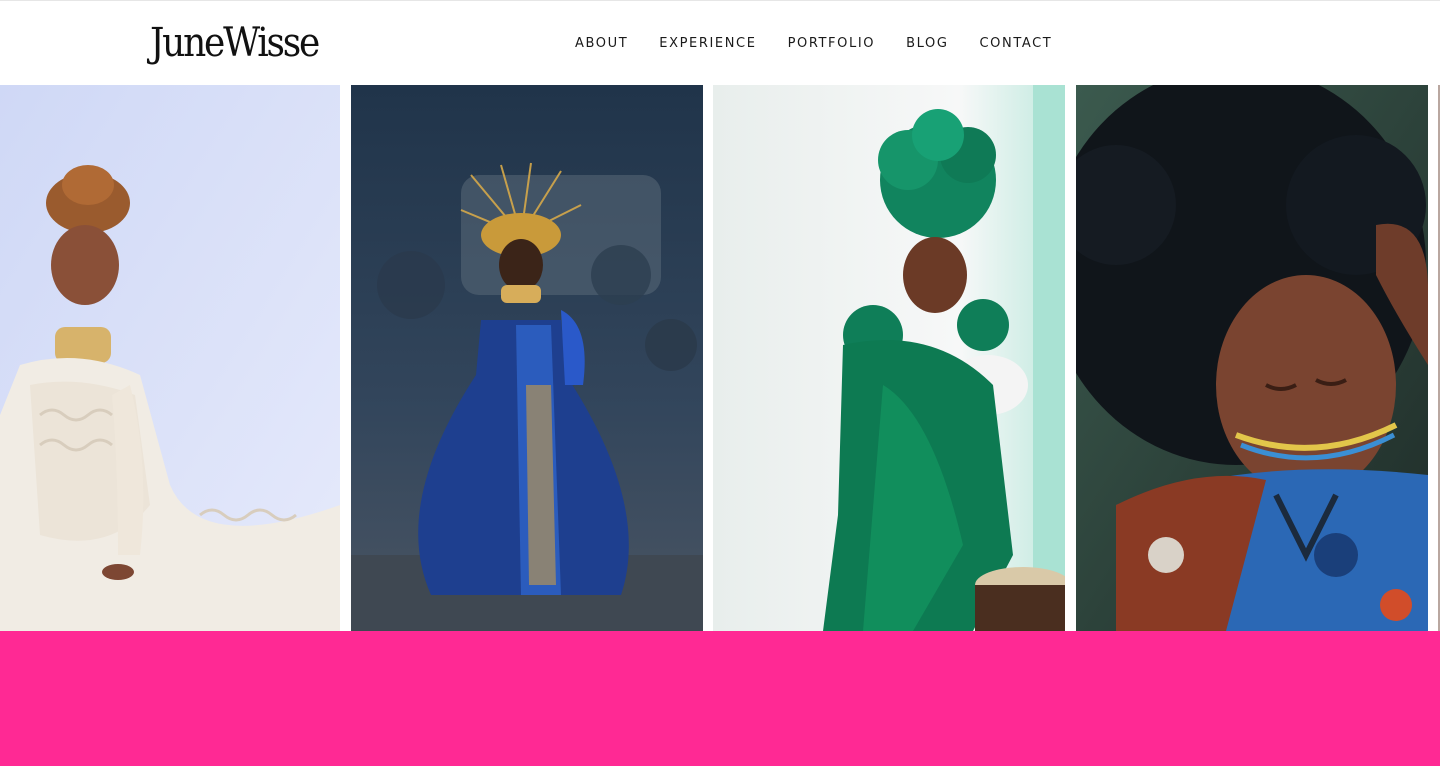 The image size is (1440, 766). What do you see at coordinates (235, 43) in the screenshot?
I see `site-logo: JuneWisse` at bounding box center [235, 43].